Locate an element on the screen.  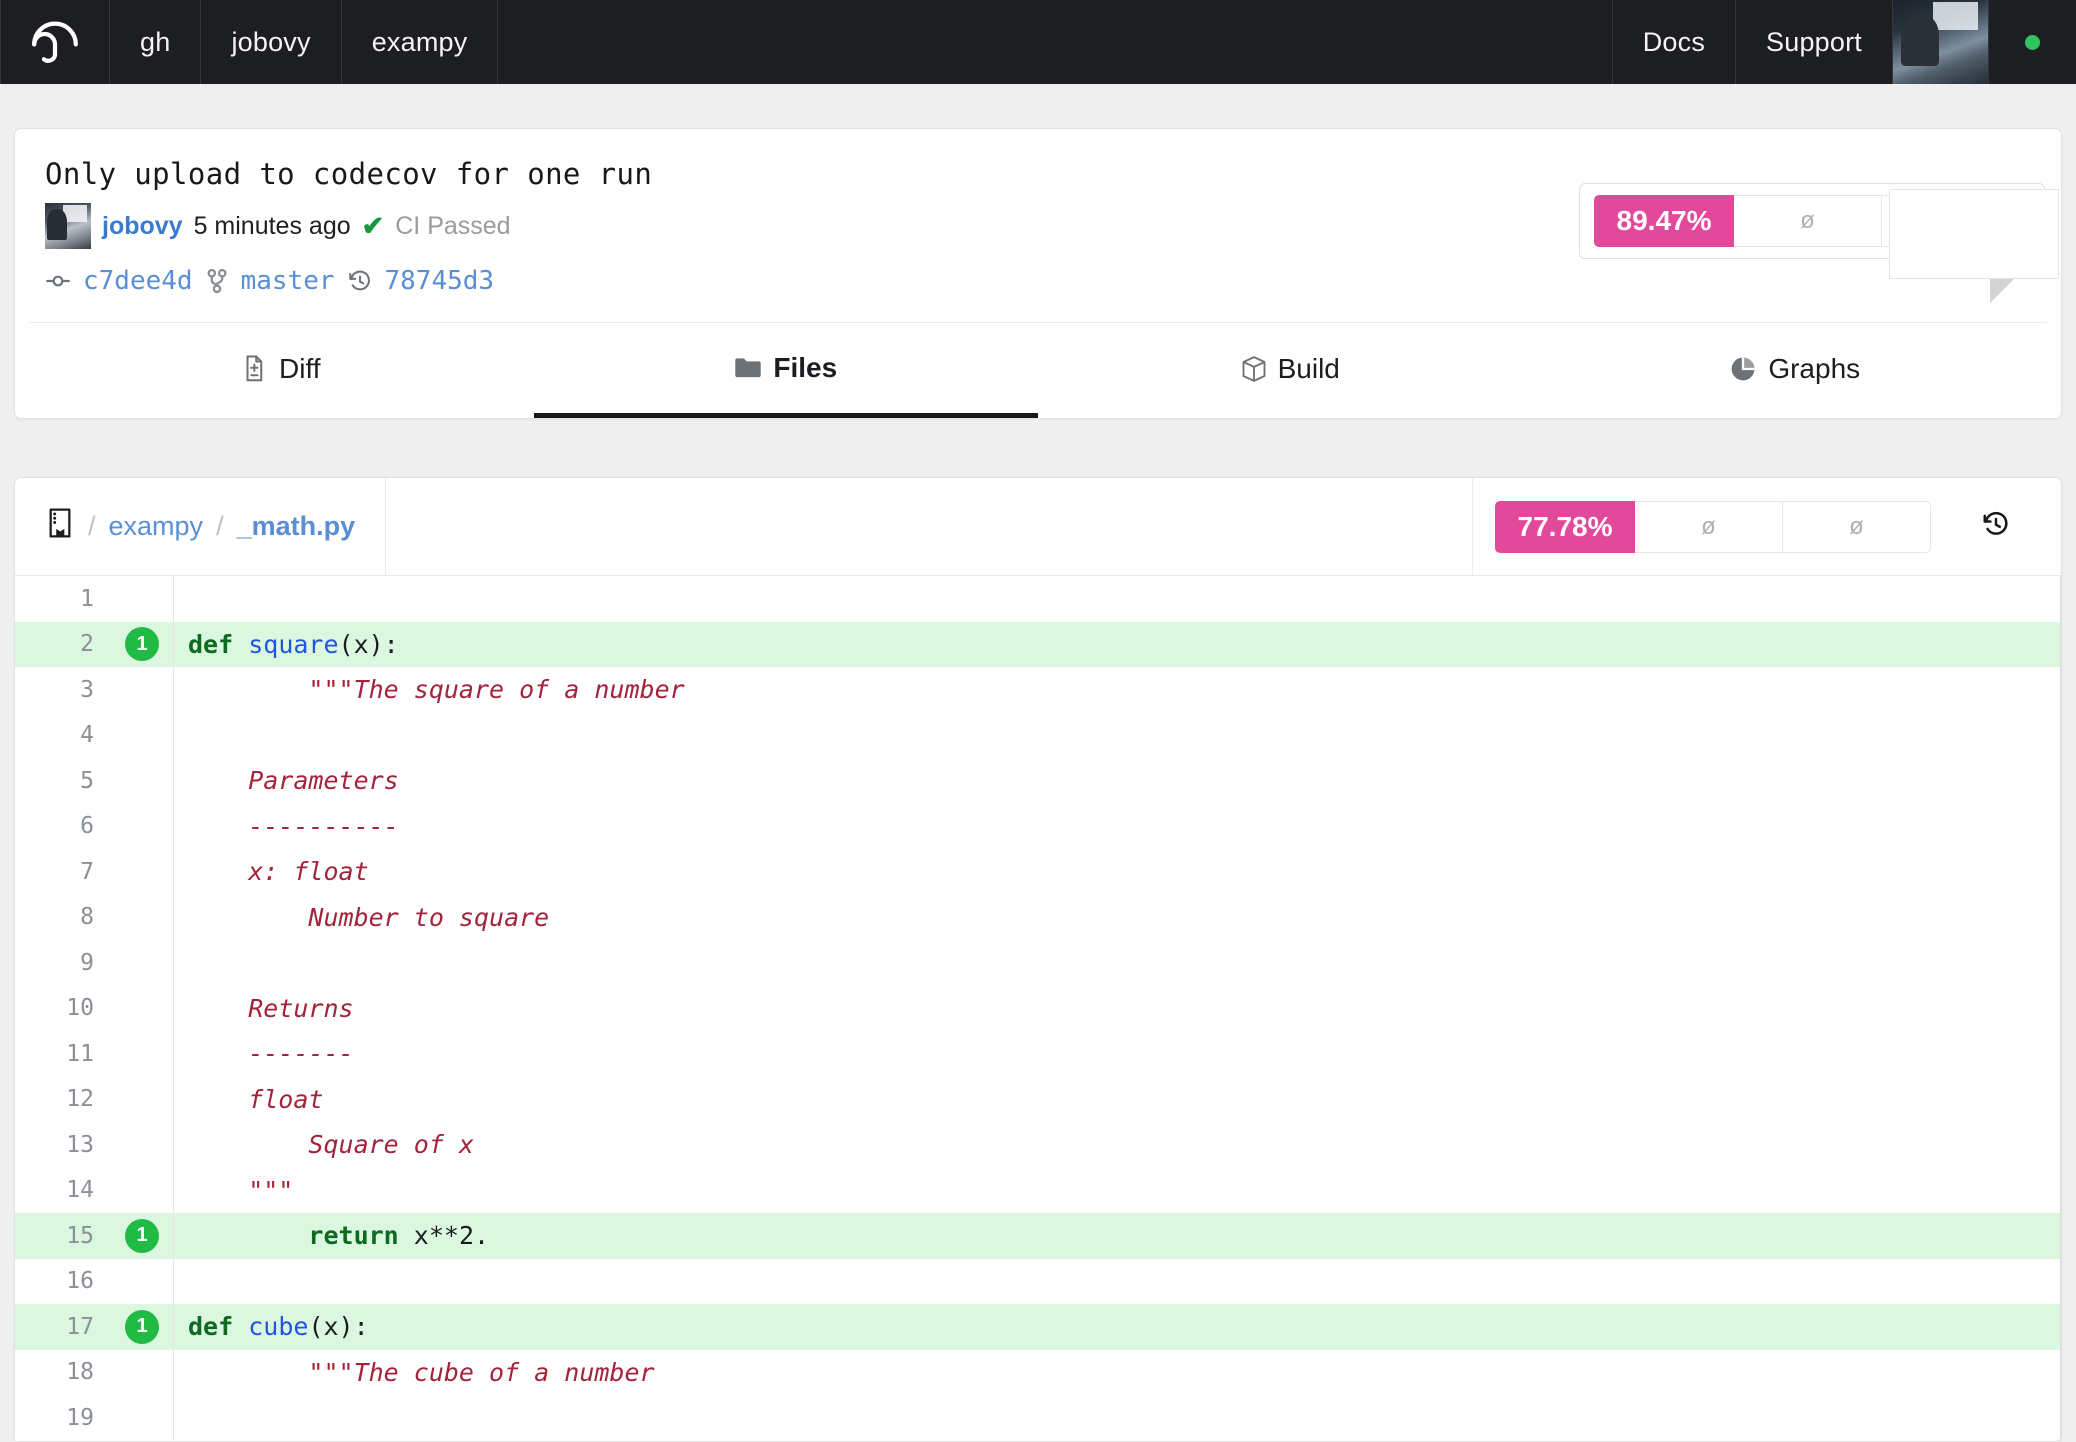
tab-diff-label: Diff is located at coordinates (300, 368).